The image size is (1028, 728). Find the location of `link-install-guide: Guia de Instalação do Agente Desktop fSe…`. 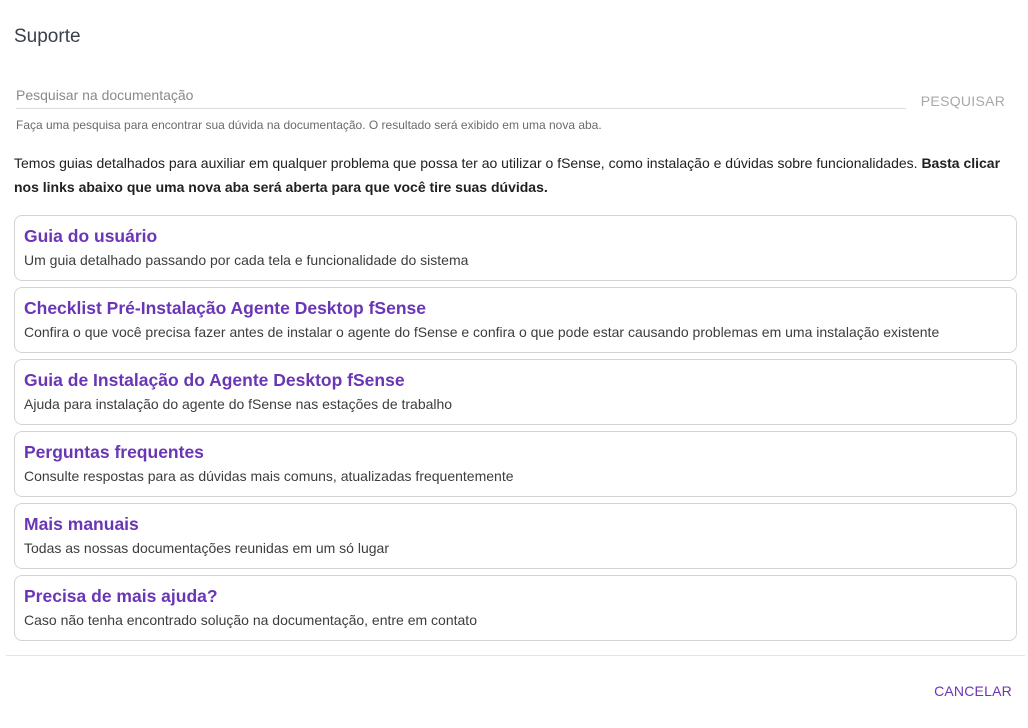

link-install-guide: Guia de Instalação do Agente Desktop fSe… is located at coordinates (515, 392).